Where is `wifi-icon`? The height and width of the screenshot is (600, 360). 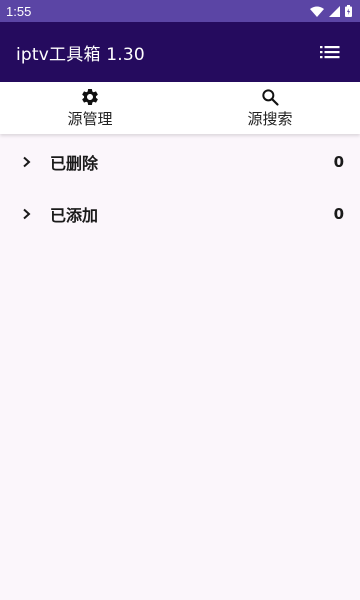
wifi-icon is located at coordinates (317, 11).